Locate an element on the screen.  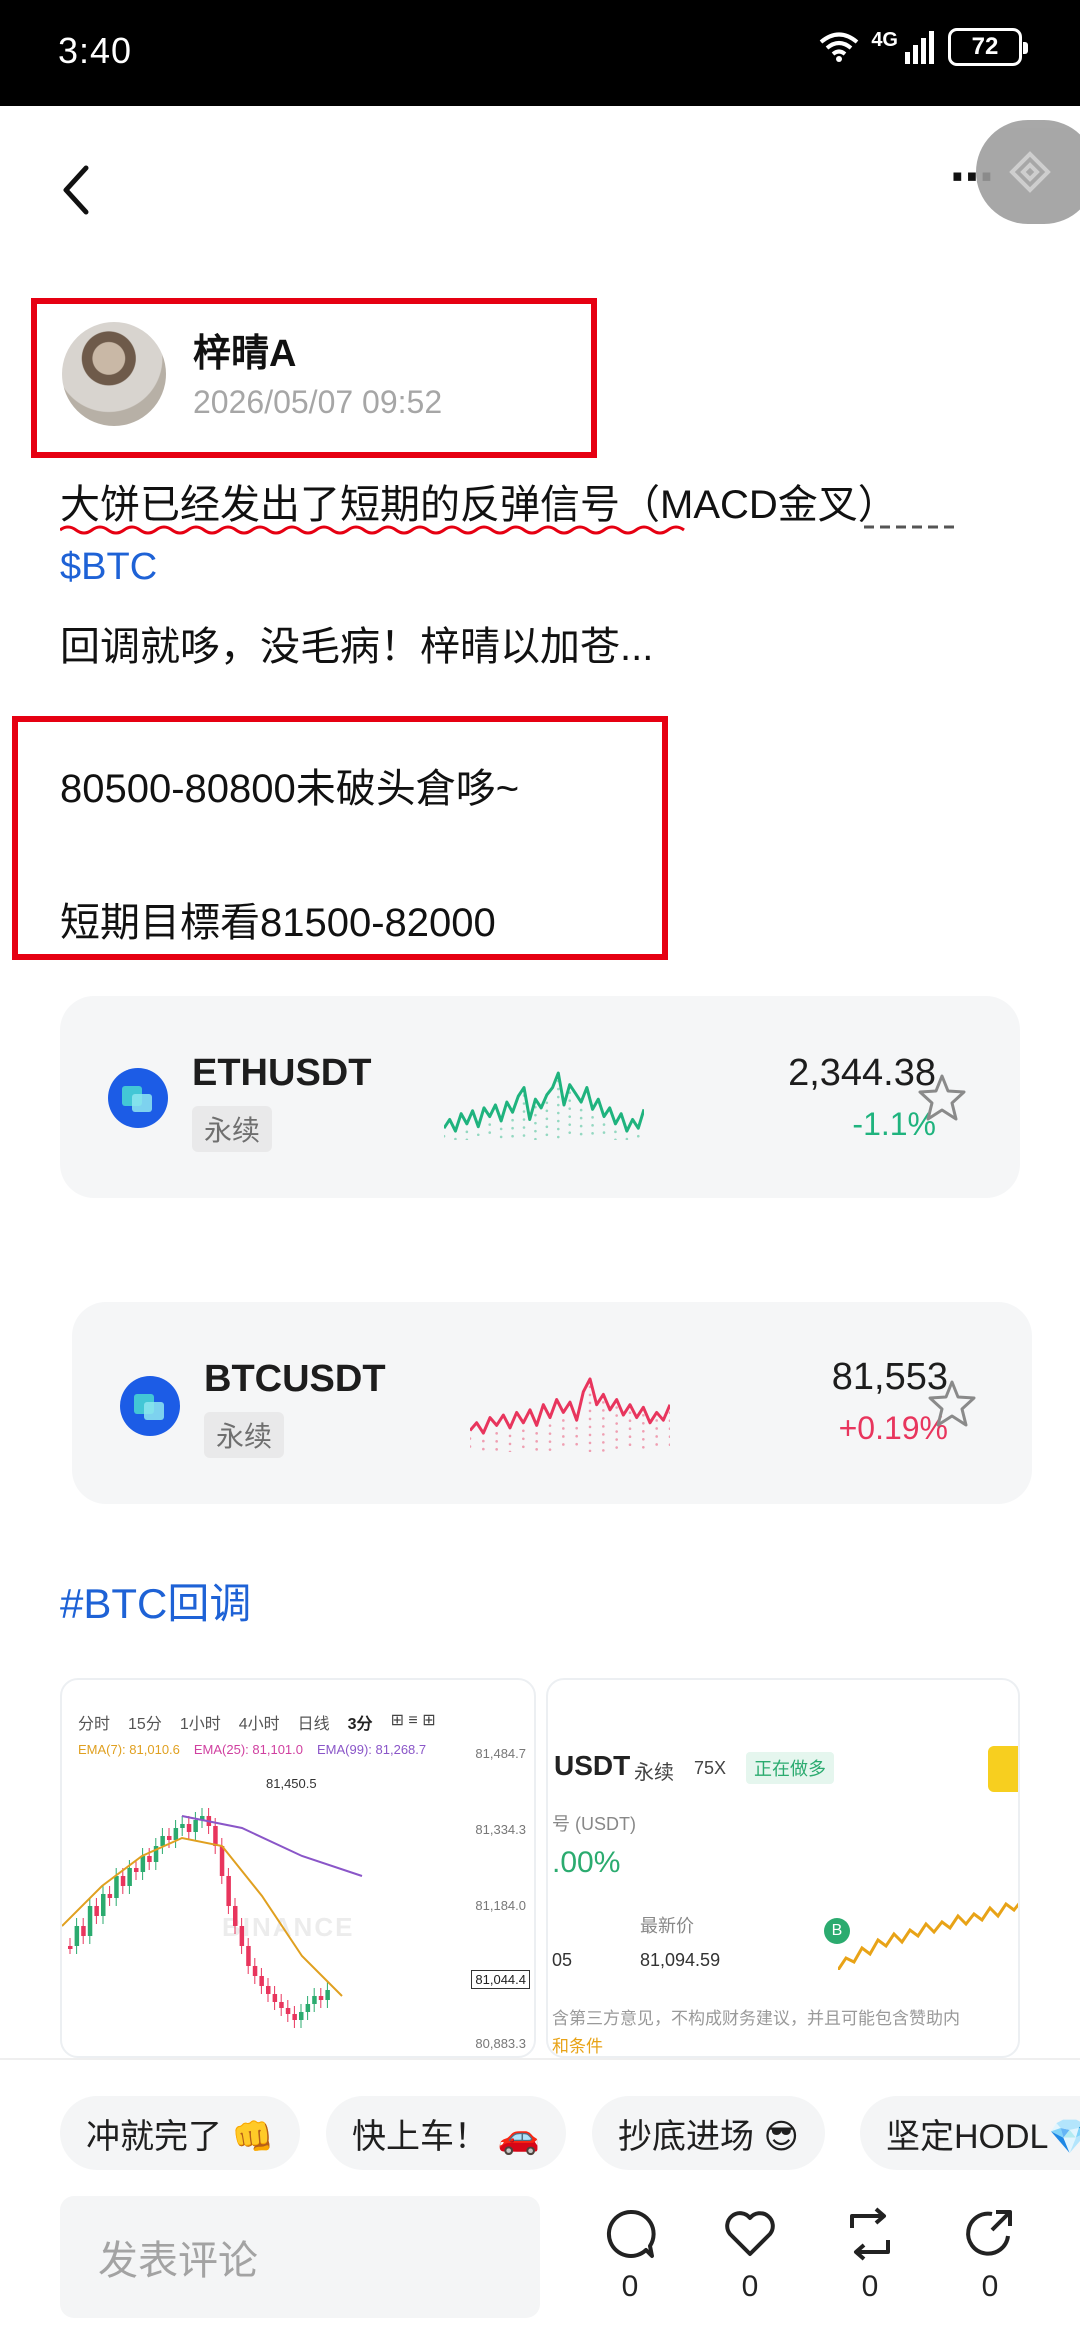
candlestick-chart is located at coordinates (212, 1918).